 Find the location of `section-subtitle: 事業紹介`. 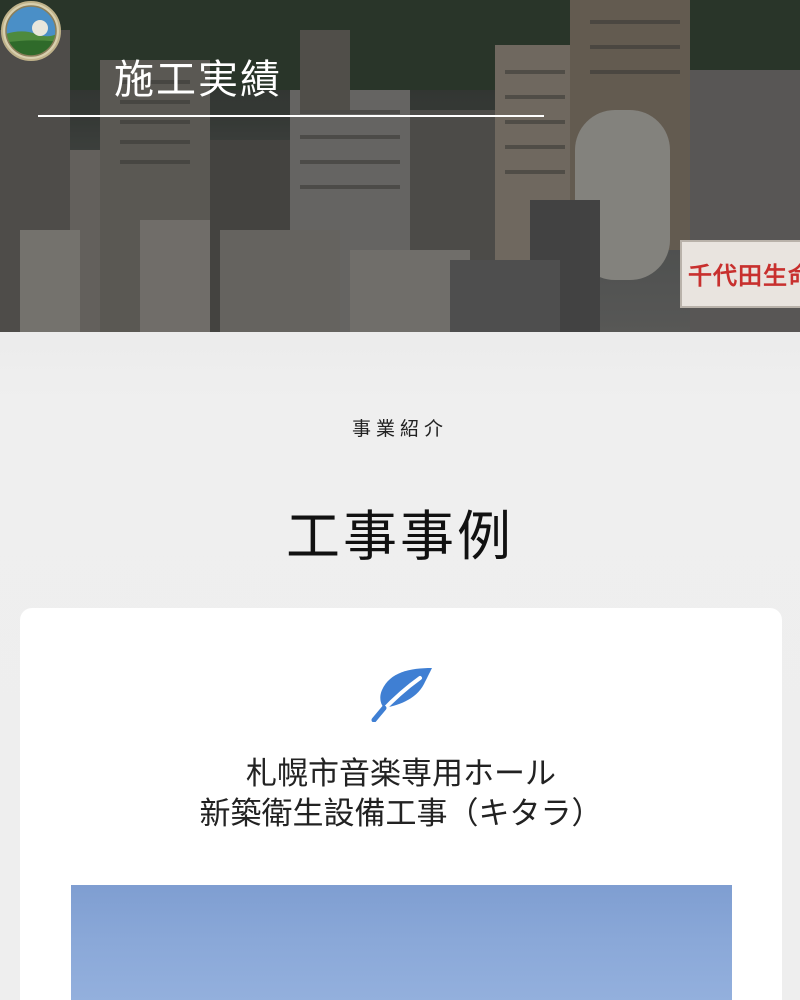

section-subtitle: 事業紹介 is located at coordinates (399, 429).